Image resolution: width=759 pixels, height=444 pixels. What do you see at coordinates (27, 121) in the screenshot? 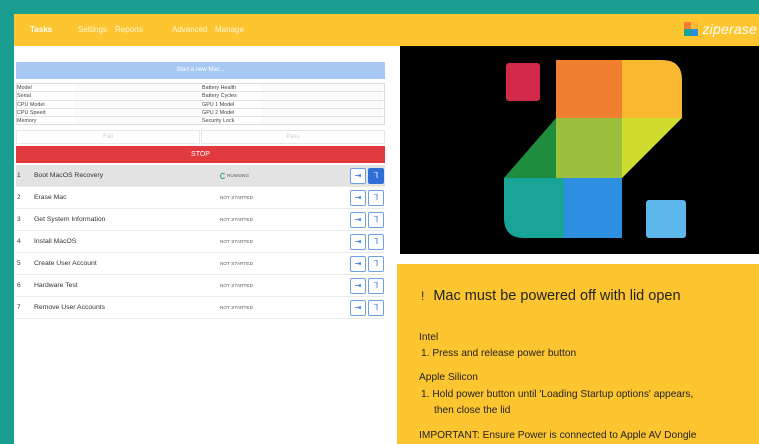
I see `info-label-memory: Memory` at bounding box center [27, 121].